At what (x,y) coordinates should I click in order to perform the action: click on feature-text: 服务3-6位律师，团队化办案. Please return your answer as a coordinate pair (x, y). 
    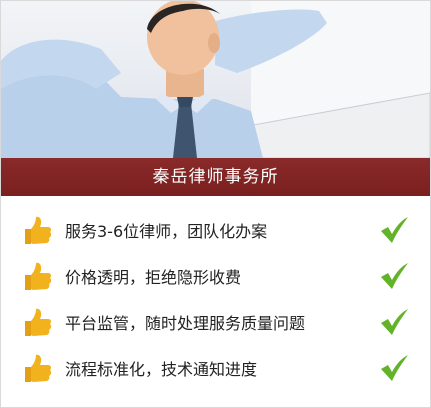
    Looking at the image, I should click on (166, 231).